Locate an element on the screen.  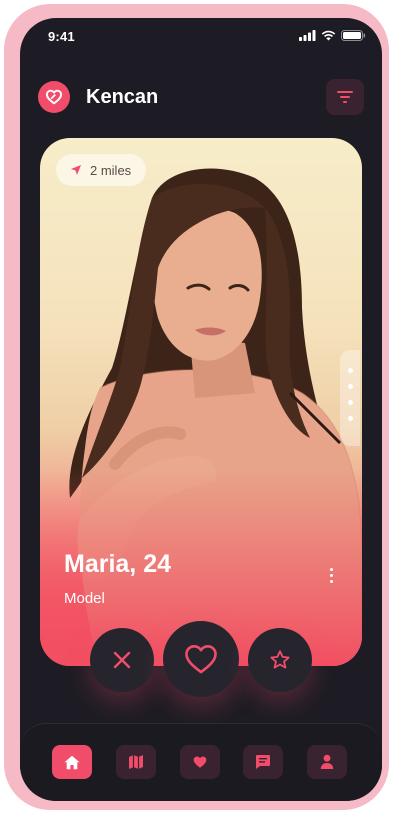
map-icon is located at coordinates (136, 762).